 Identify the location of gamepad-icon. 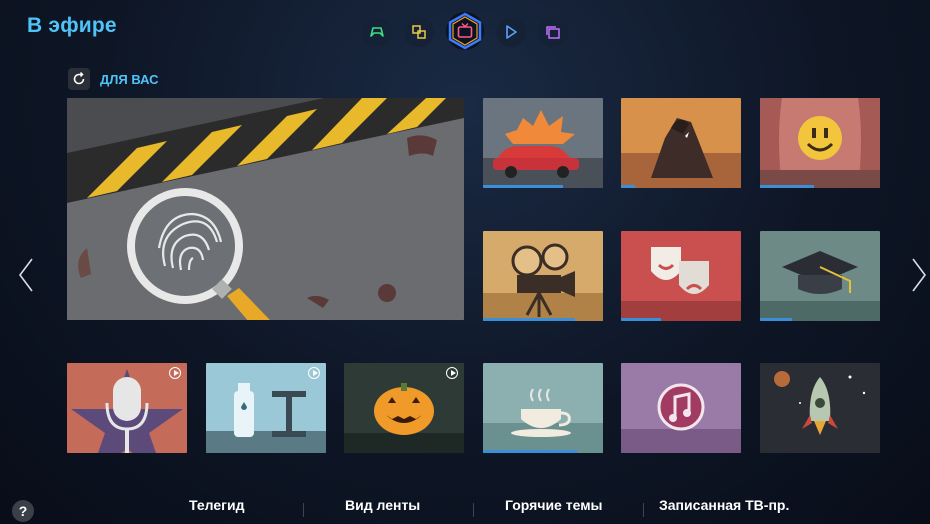
(377, 32).